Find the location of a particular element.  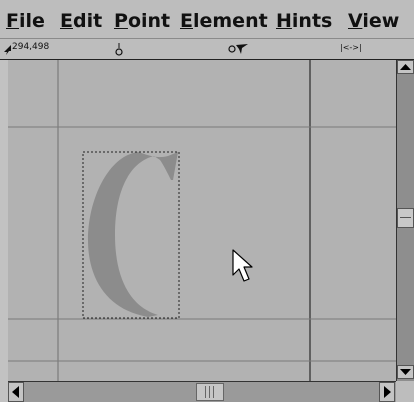

menu-edit: Edit is located at coordinates (81, 21).